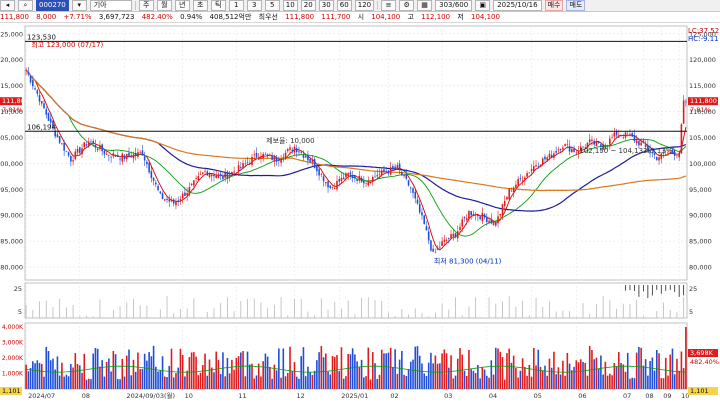 The height and width of the screenshot is (404, 720). I want to click on search-icon: ⌕, so click(25, 5).